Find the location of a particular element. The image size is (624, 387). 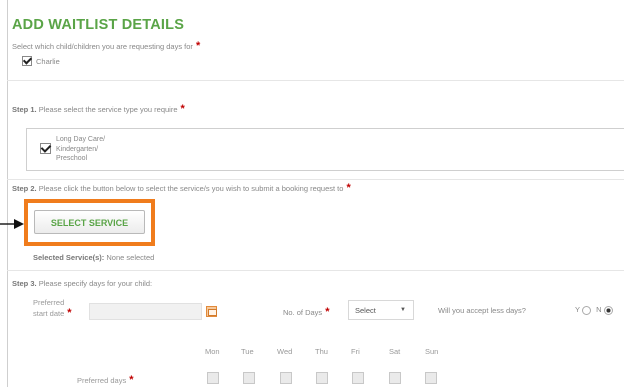

highlight-box: SELECT SERVICE is located at coordinates (89, 222).